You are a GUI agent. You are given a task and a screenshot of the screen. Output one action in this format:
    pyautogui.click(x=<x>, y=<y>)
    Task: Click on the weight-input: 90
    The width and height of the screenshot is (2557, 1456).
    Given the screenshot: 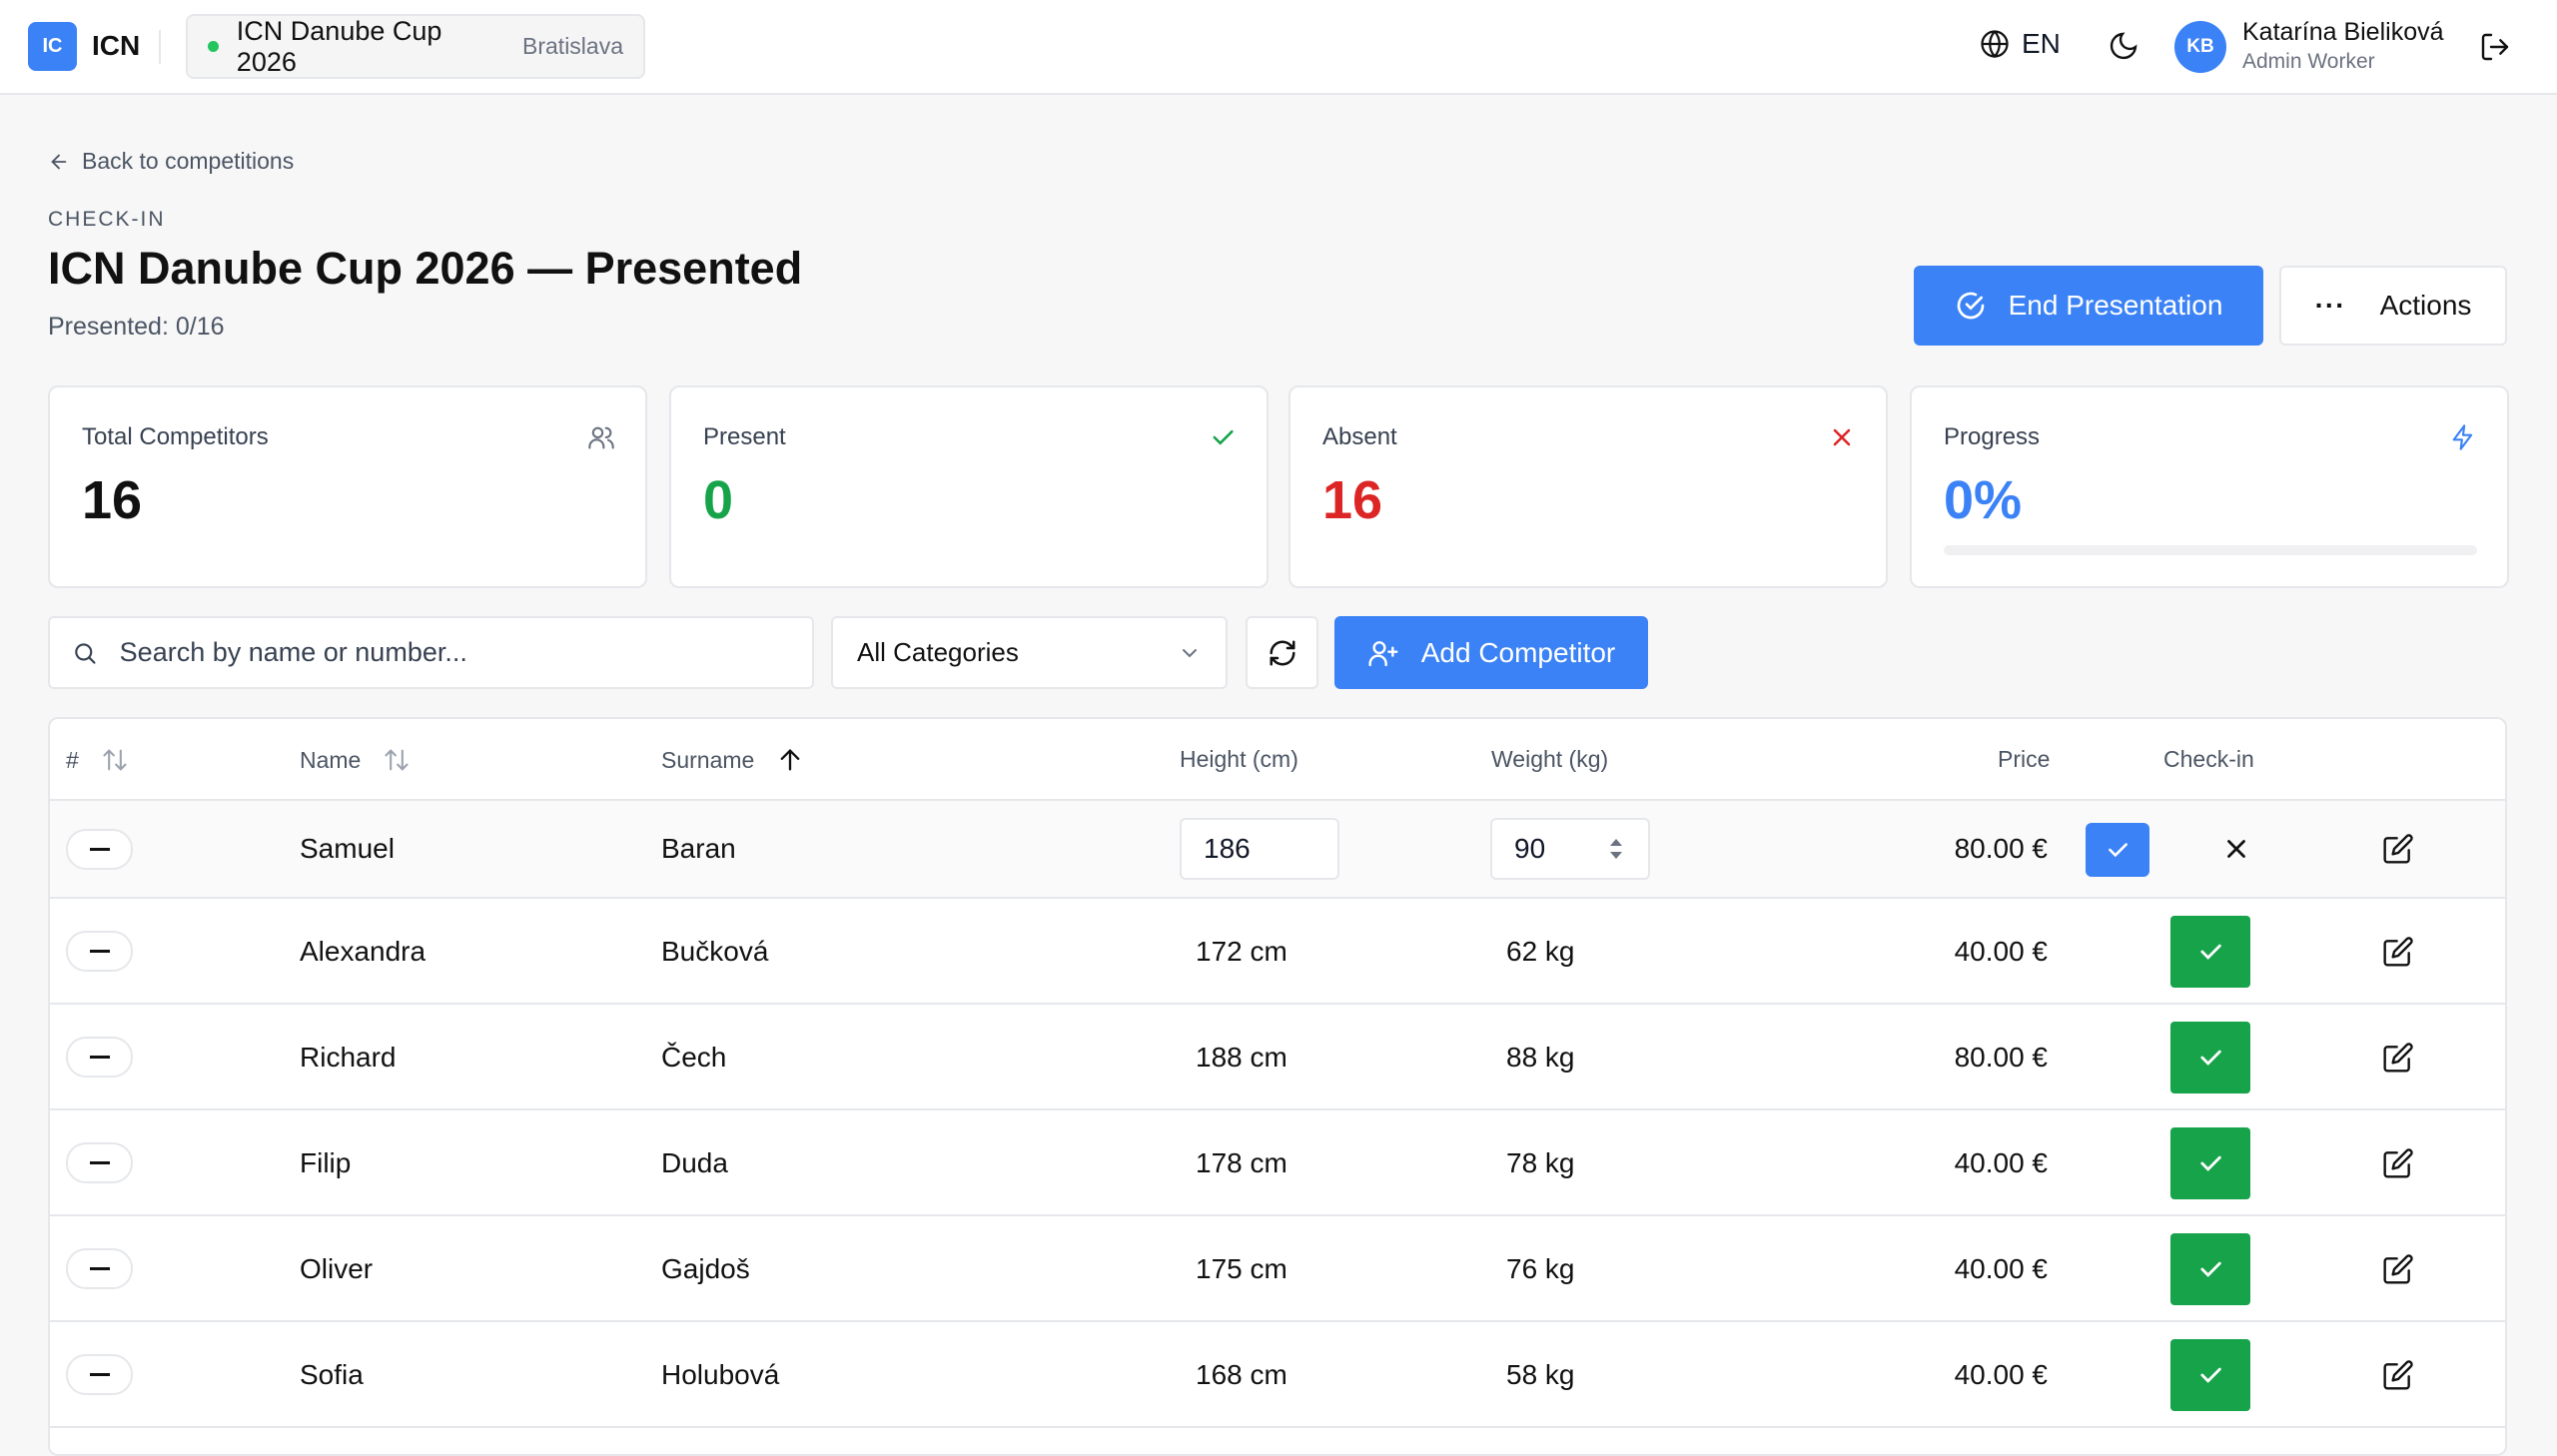 What is the action you would take?
    pyautogui.click(x=1570, y=849)
    